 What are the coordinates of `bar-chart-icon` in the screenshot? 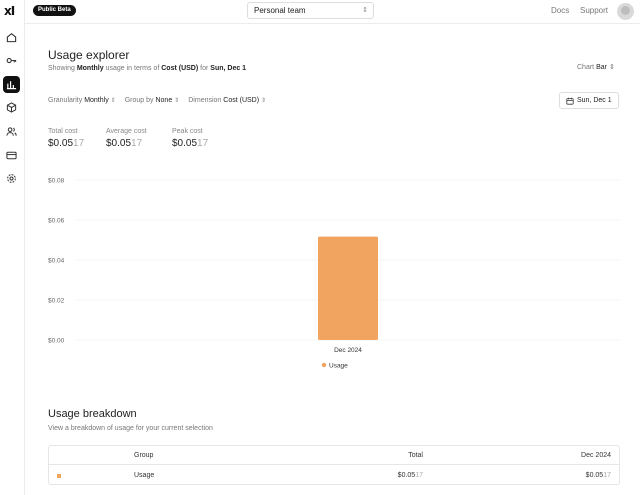 It's located at (11, 84).